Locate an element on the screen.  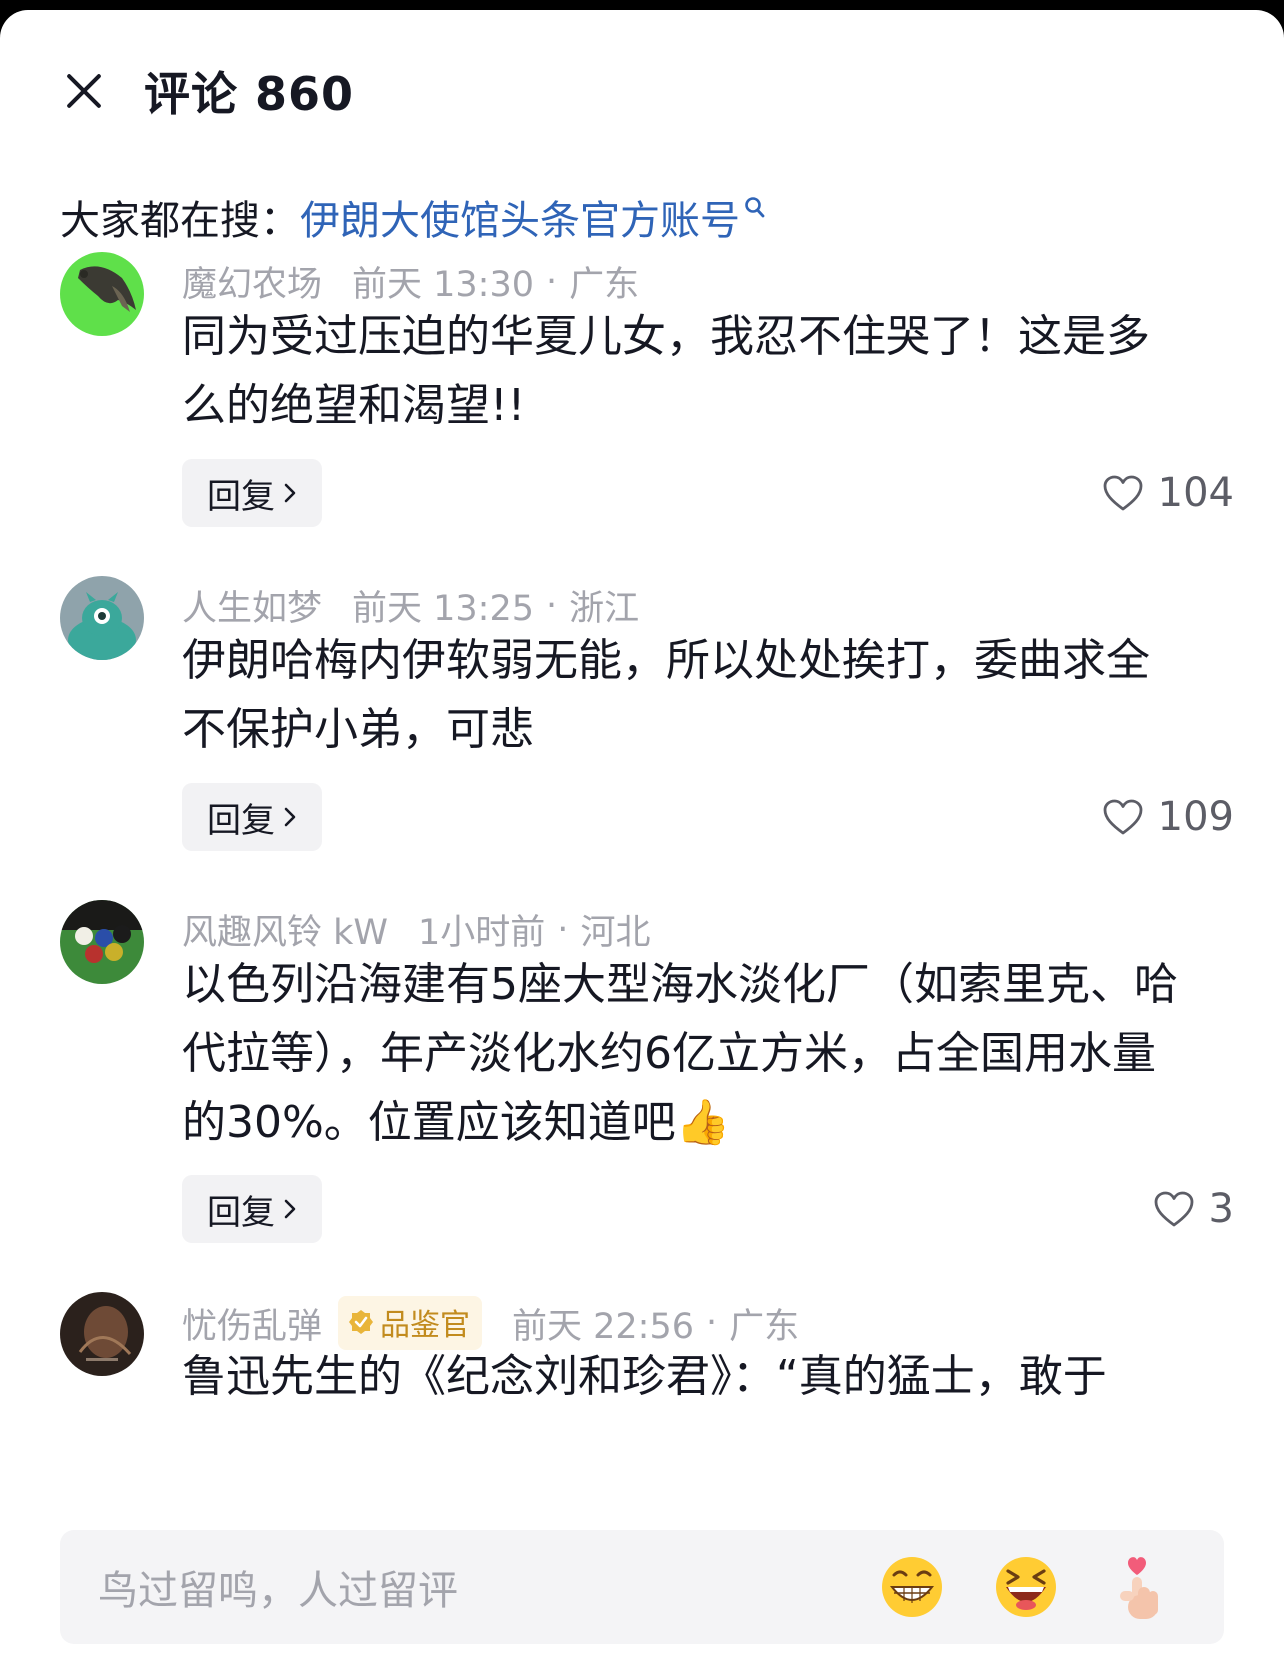
hot-search-bar: 大家都在搜： 伊朗大使馆头条官方账号 is located at coordinates (413, 217).